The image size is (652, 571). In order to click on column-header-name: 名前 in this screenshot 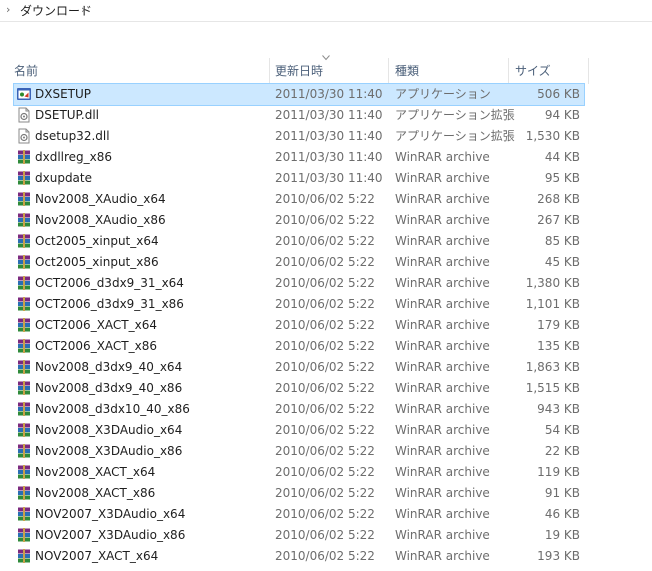, I will do `click(134, 71)`.